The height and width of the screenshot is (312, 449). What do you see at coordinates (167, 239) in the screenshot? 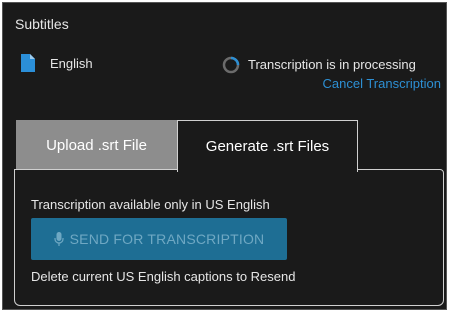
I see `send-button-label: SEND FOR TRANSCRIPTION` at bounding box center [167, 239].